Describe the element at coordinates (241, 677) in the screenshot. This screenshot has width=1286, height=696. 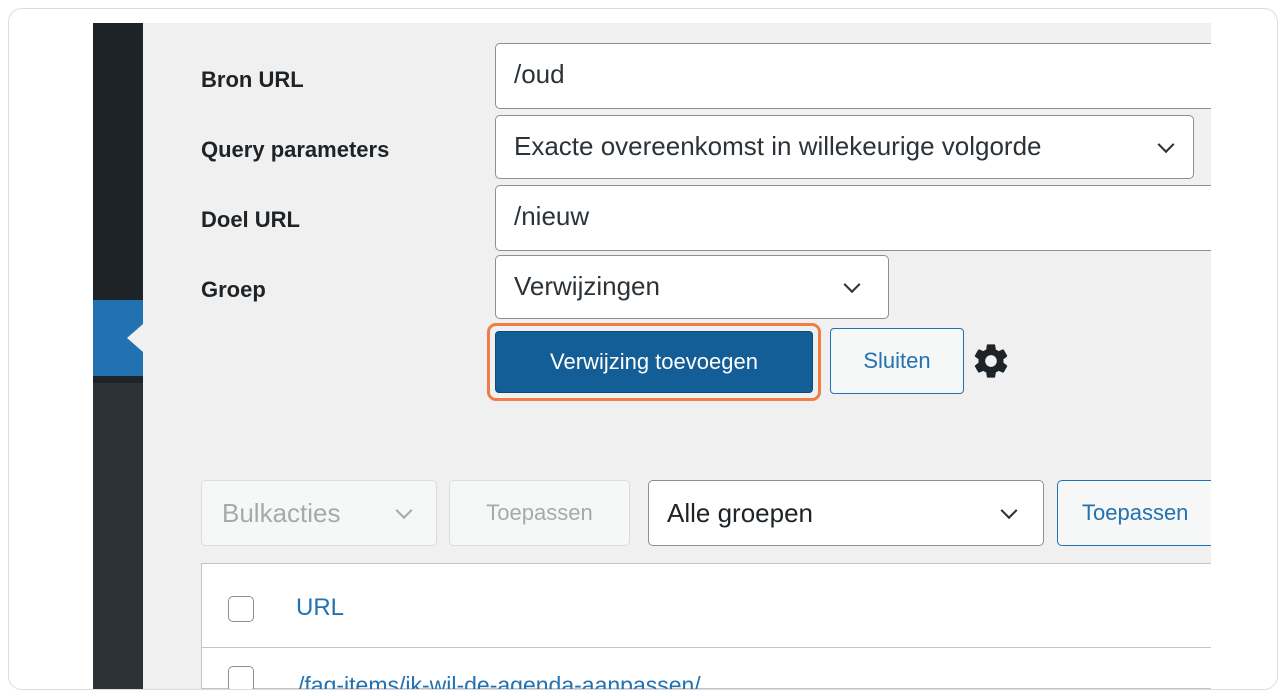
I see `row-checkbox` at that location.